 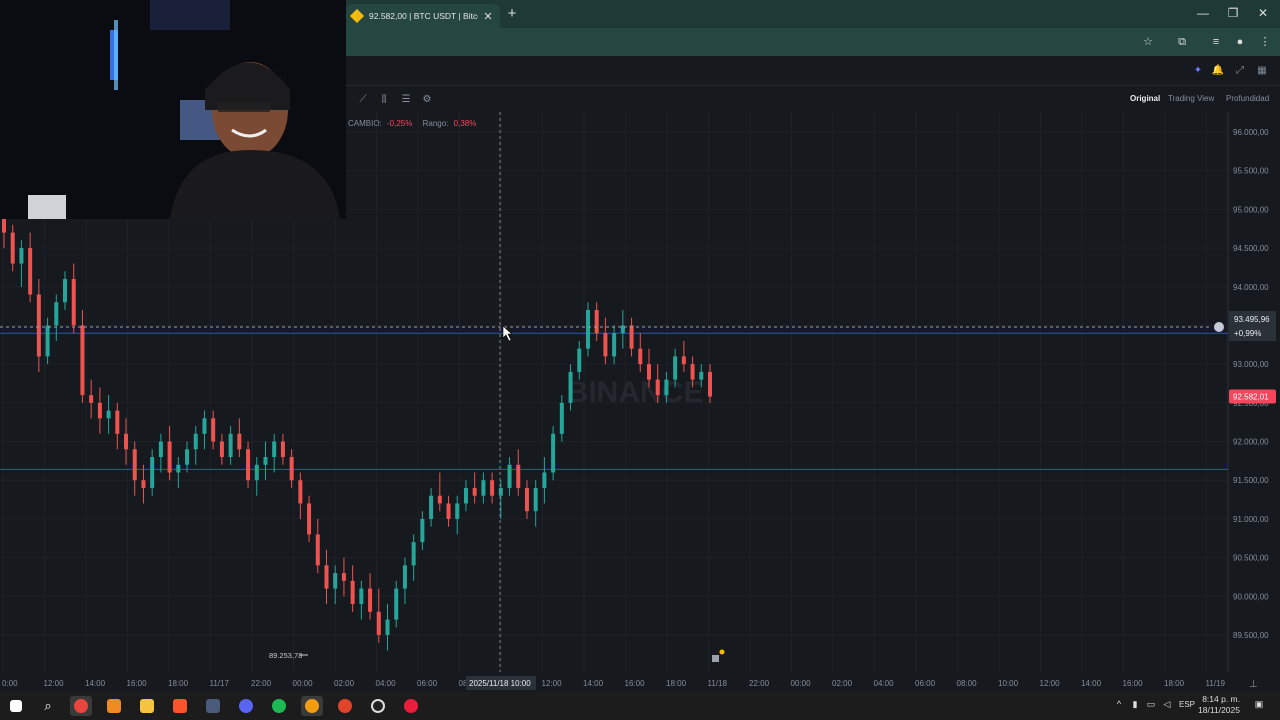 What do you see at coordinates (1240, 71) in the screenshot?
I see `expand-icon: ⤢` at bounding box center [1240, 71].